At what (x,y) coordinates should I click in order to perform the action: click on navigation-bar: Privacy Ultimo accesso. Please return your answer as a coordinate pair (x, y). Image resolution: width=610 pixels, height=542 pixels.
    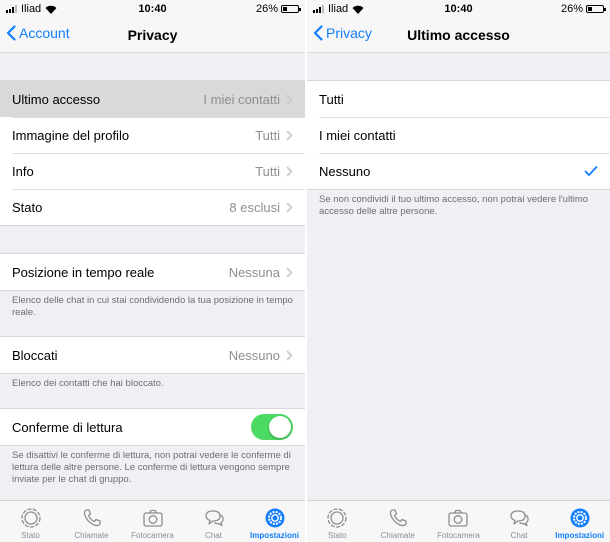
    Looking at the image, I should click on (458, 35).